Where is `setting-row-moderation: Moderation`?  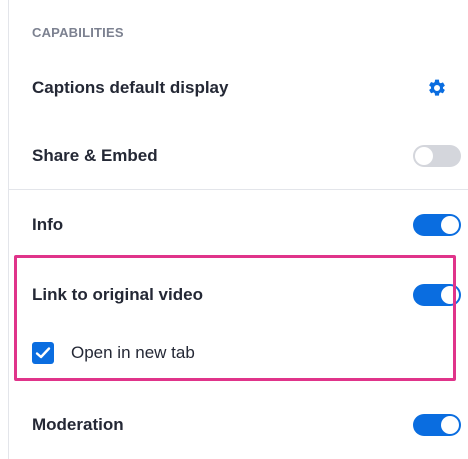
setting-row-moderation: Moderation is located at coordinates (238, 425).